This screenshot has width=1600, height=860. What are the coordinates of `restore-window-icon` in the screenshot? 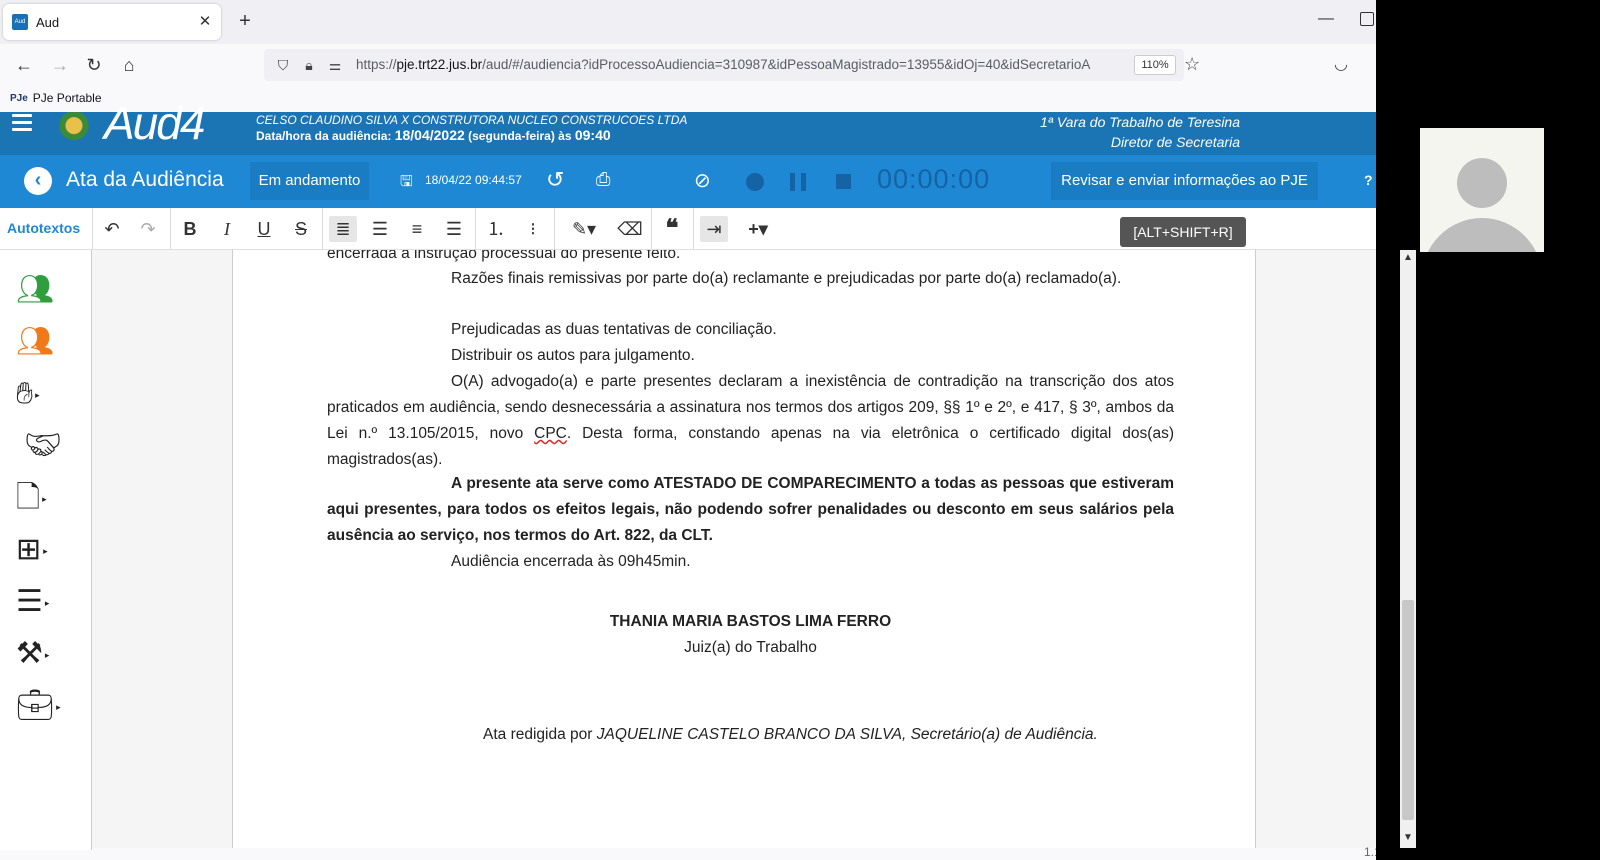 It's located at (1367, 19).